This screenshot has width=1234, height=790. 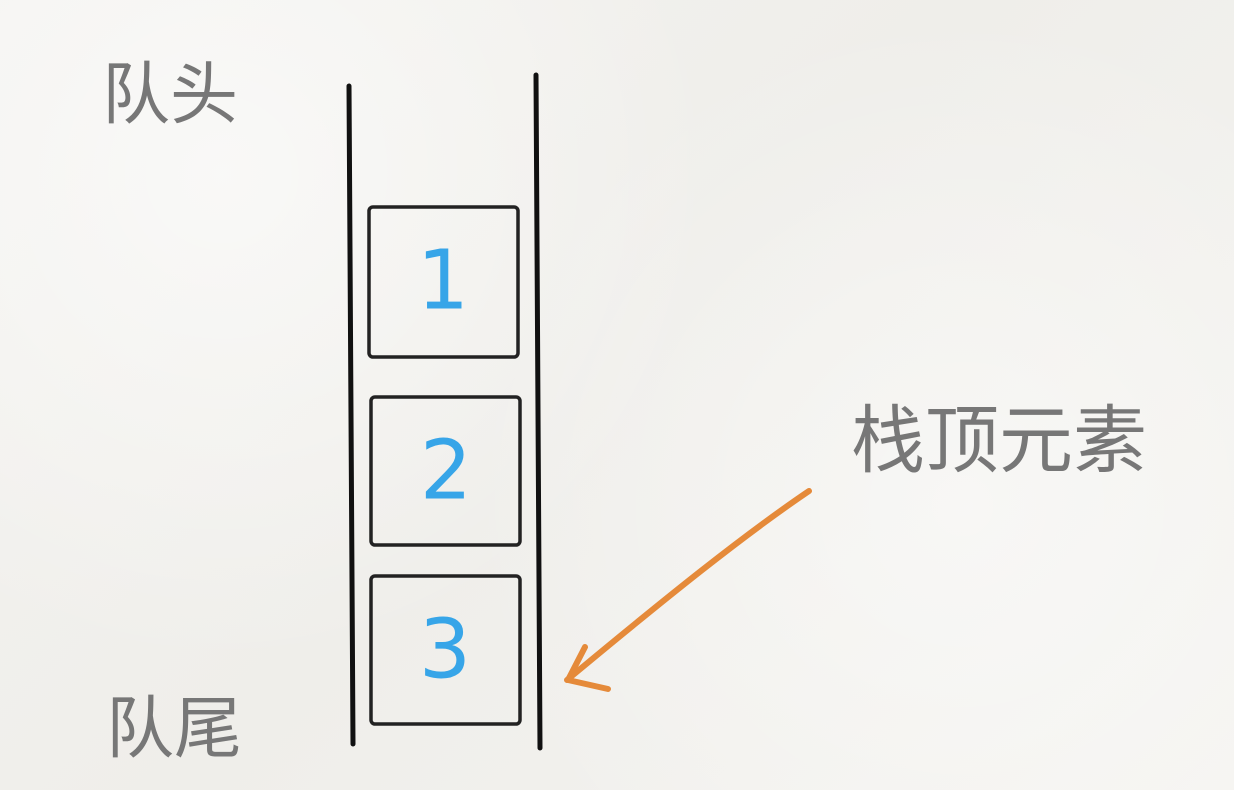 What do you see at coordinates (445, 649) in the screenshot?
I see `queue-item-value-3: 3` at bounding box center [445, 649].